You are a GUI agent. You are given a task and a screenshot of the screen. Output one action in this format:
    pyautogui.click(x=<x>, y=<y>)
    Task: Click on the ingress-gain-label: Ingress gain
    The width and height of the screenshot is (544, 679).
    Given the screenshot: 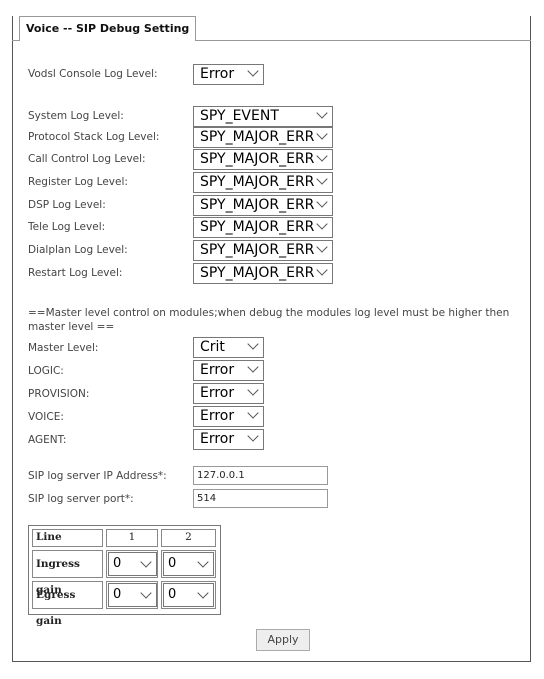 What is the action you would take?
    pyautogui.click(x=67, y=573)
    